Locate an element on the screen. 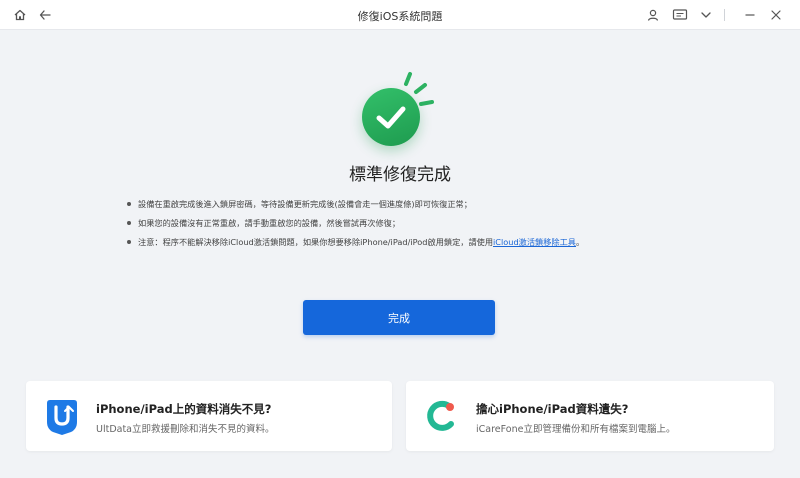 The width and height of the screenshot is (800, 478). titlebar-divider is located at coordinates (724, 15).